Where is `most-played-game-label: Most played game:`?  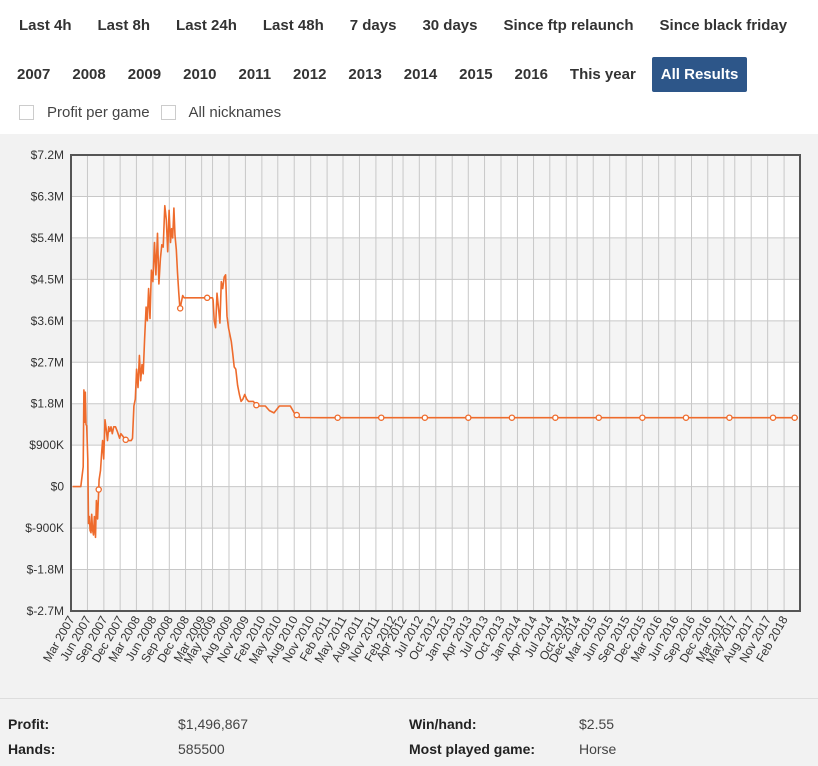
most-played-game-label: Most played game: is located at coordinates (472, 749).